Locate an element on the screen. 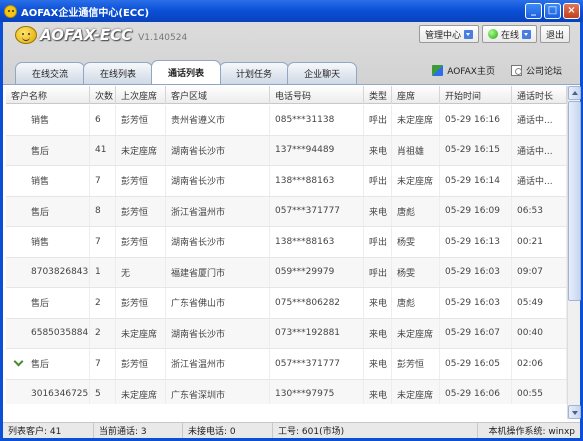 The width and height of the screenshot is (583, 441). cell-agent: 未定座席 is located at coordinates (416, 333).